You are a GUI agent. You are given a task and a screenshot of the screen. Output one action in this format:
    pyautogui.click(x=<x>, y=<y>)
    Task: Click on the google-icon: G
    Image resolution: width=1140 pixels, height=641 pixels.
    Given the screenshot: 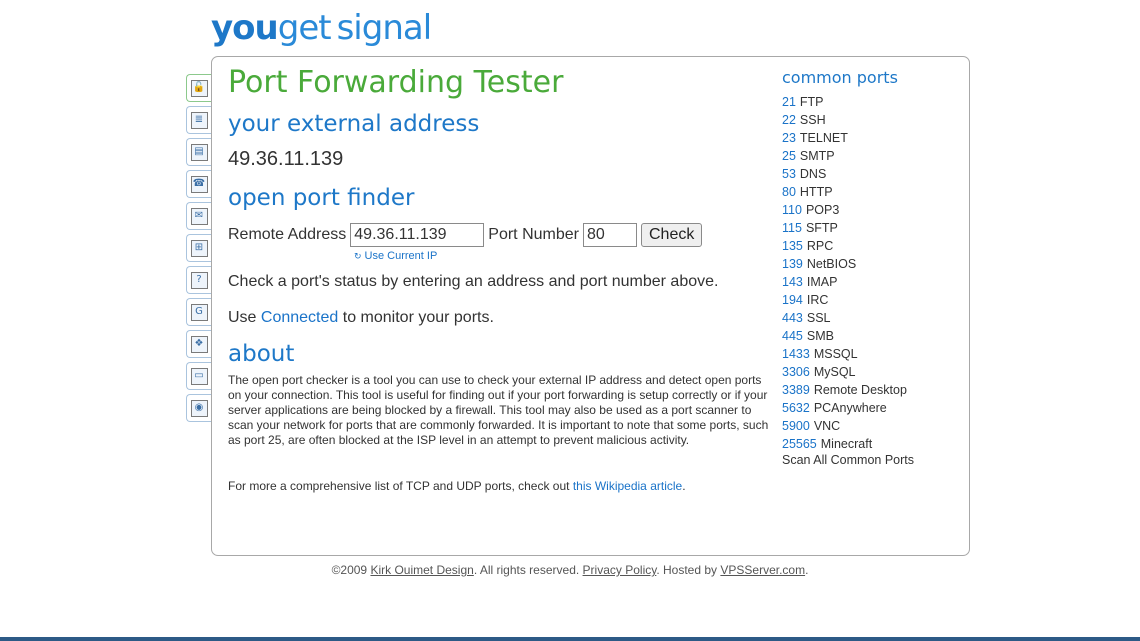 What is the action you would take?
    pyautogui.click(x=199, y=312)
    